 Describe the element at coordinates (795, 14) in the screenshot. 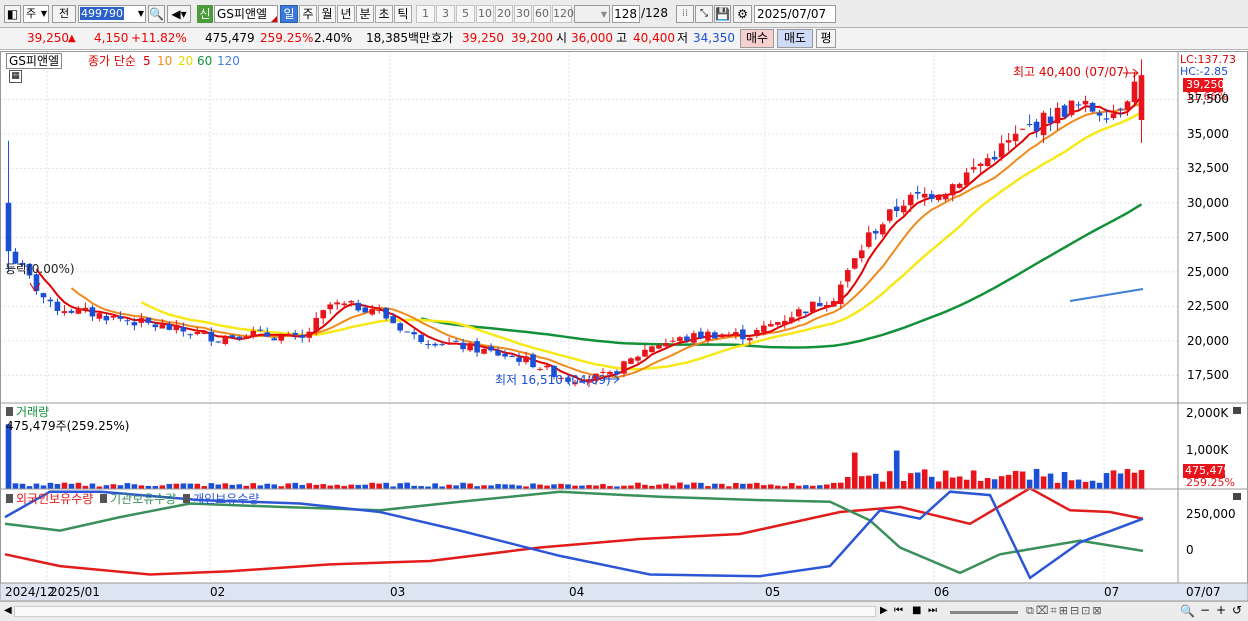

I see `date-input: 2025/07/07` at that location.